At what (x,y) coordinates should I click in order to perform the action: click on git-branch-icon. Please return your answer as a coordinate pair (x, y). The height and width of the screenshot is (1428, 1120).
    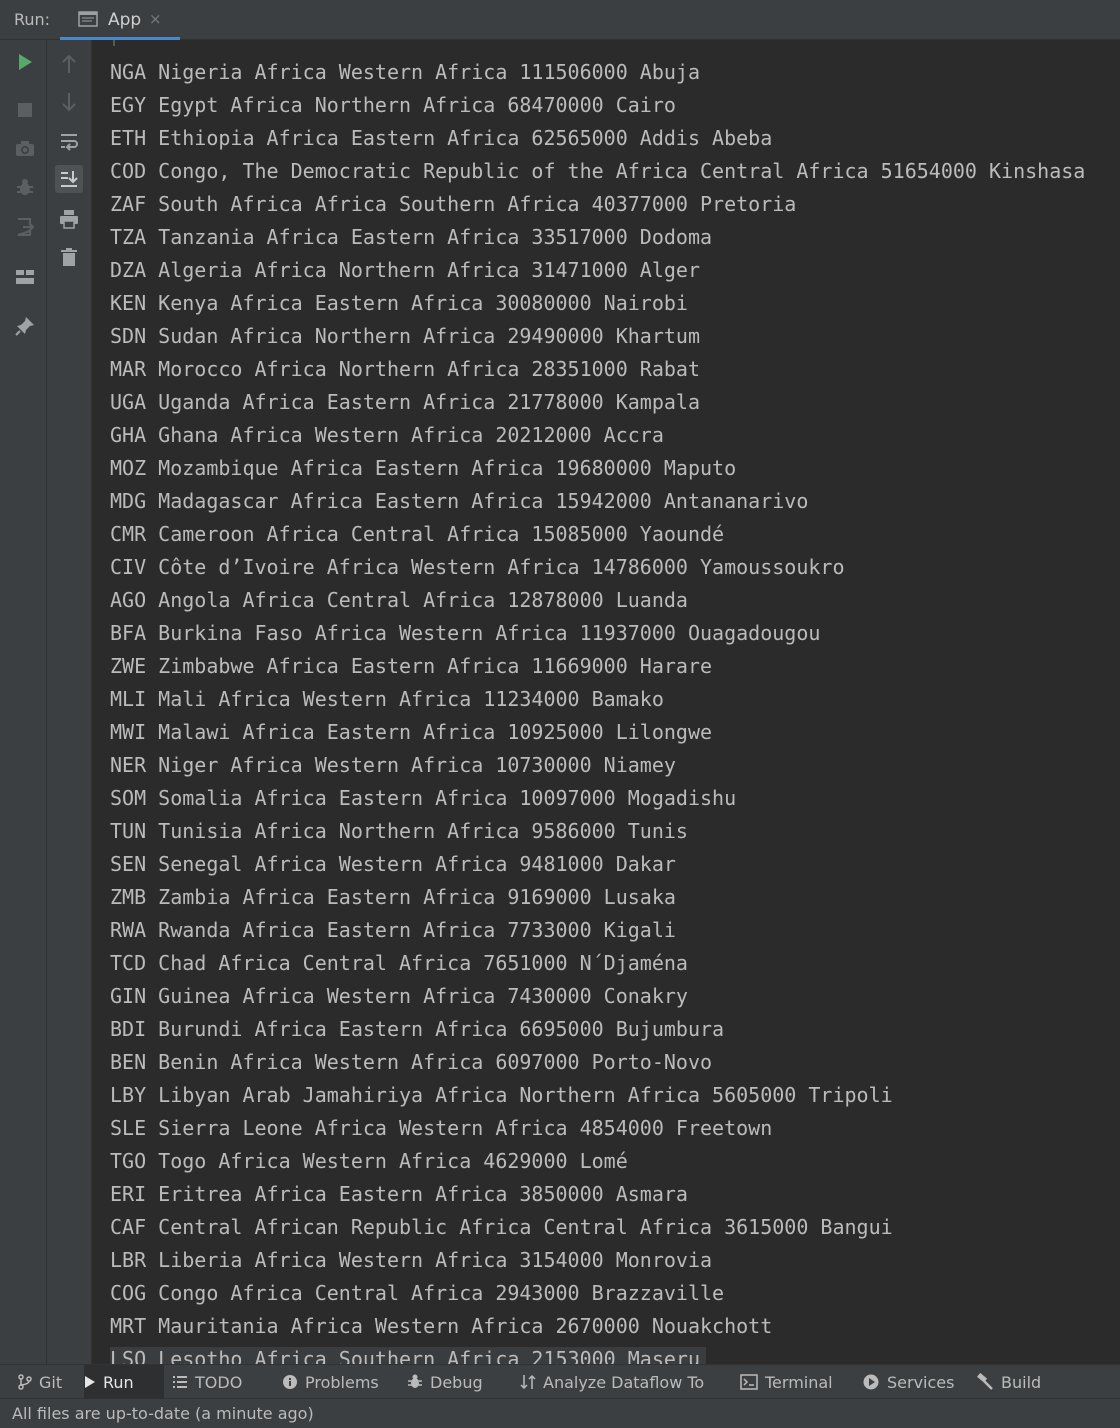
    Looking at the image, I should click on (25, 1382).